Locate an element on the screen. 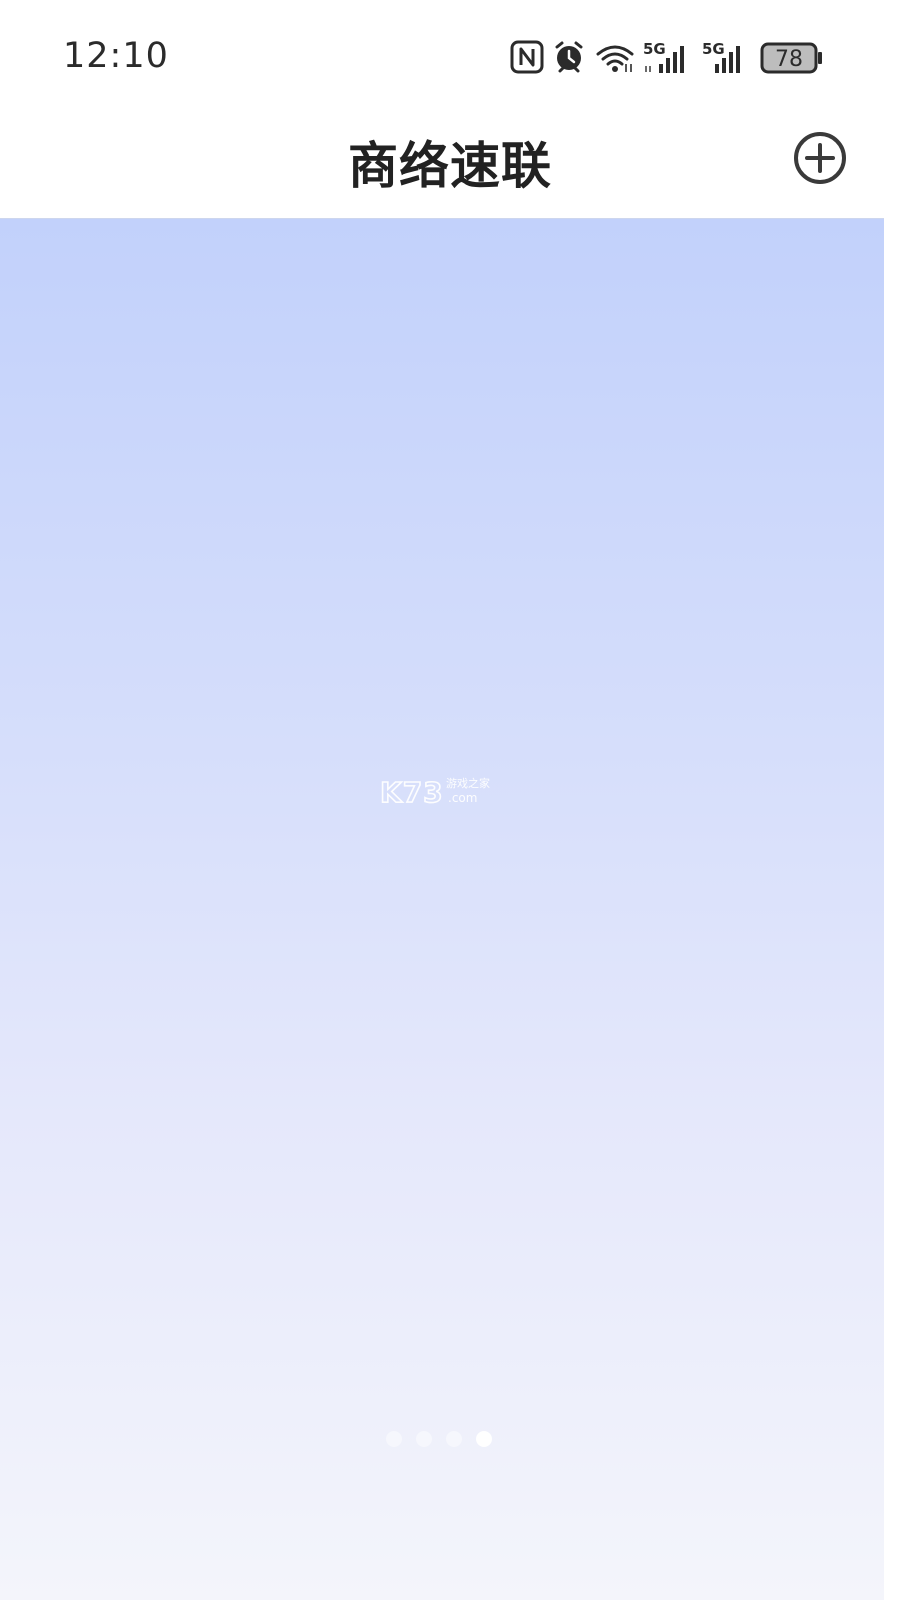  alarm-icon is located at coordinates (569, 57).